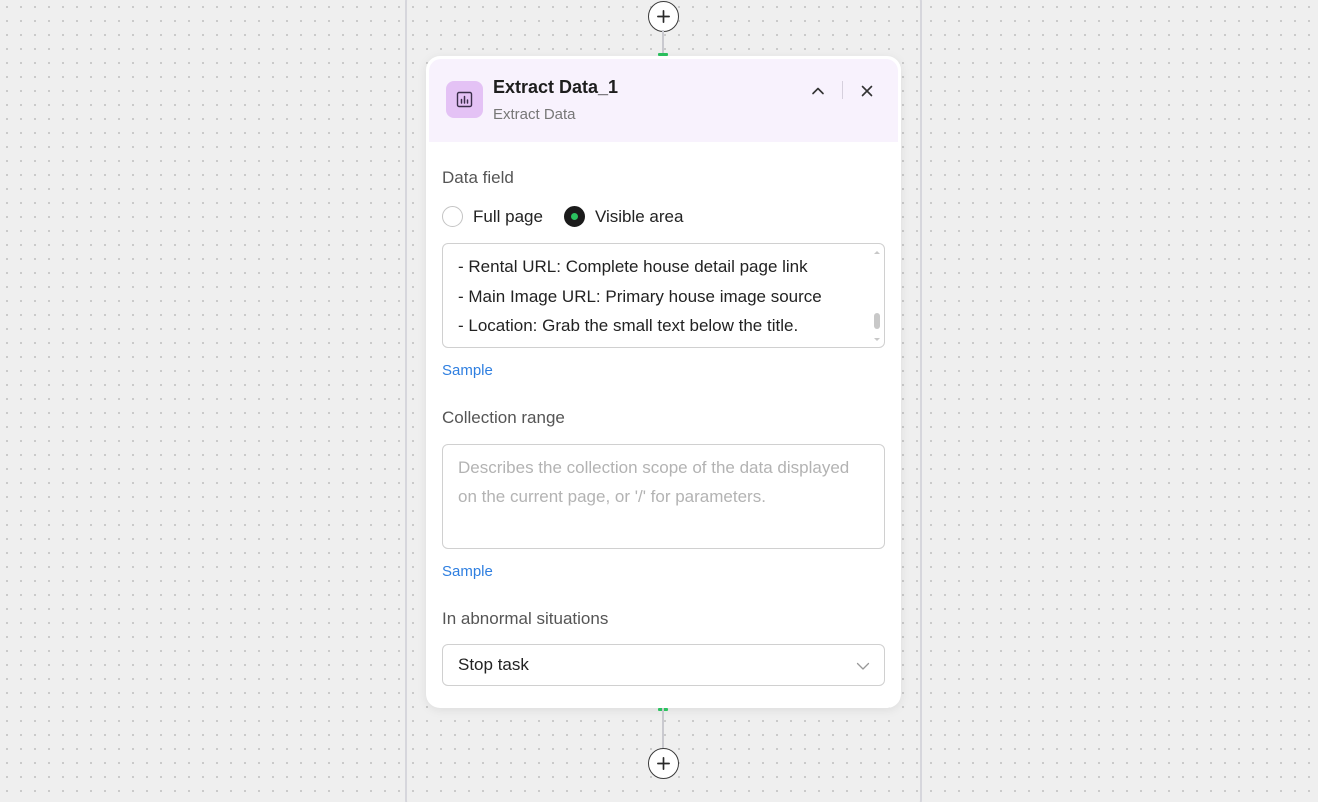  I want to click on connector-top, so click(663, 42).